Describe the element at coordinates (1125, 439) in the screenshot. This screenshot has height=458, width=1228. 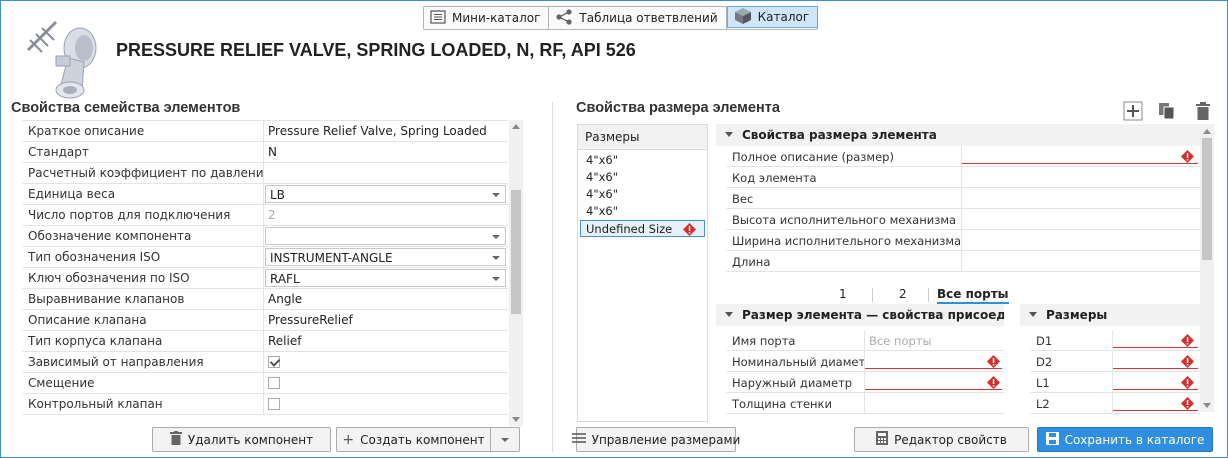
I see `save-to-catalog-button: Сохранить в каталоге` at that location.